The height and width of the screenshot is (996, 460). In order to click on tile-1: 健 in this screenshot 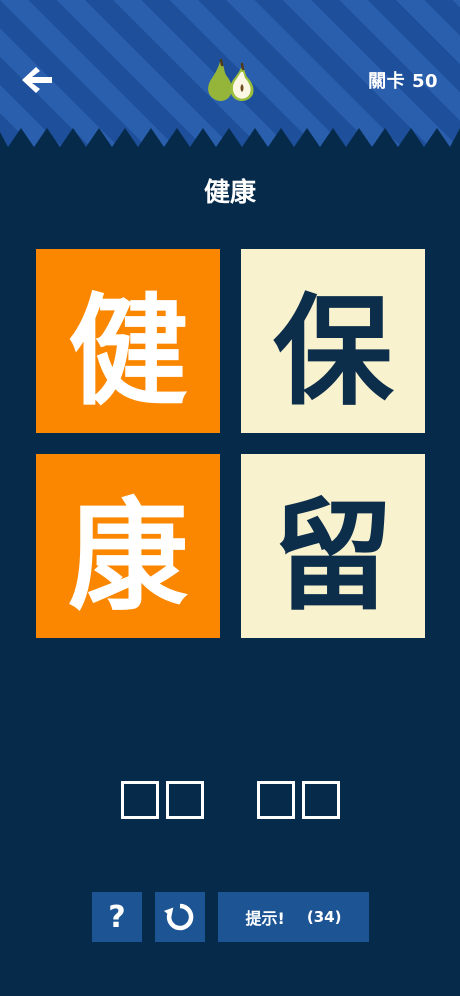, I will do `click(128, 341)`.